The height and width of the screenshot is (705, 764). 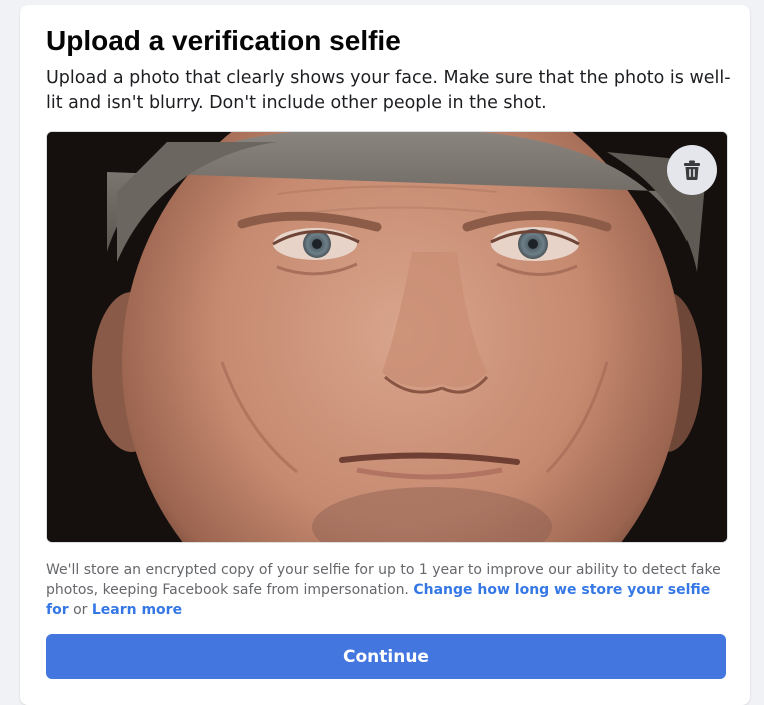 I want to click on delete-photo-button, so click(x=692, y=170).